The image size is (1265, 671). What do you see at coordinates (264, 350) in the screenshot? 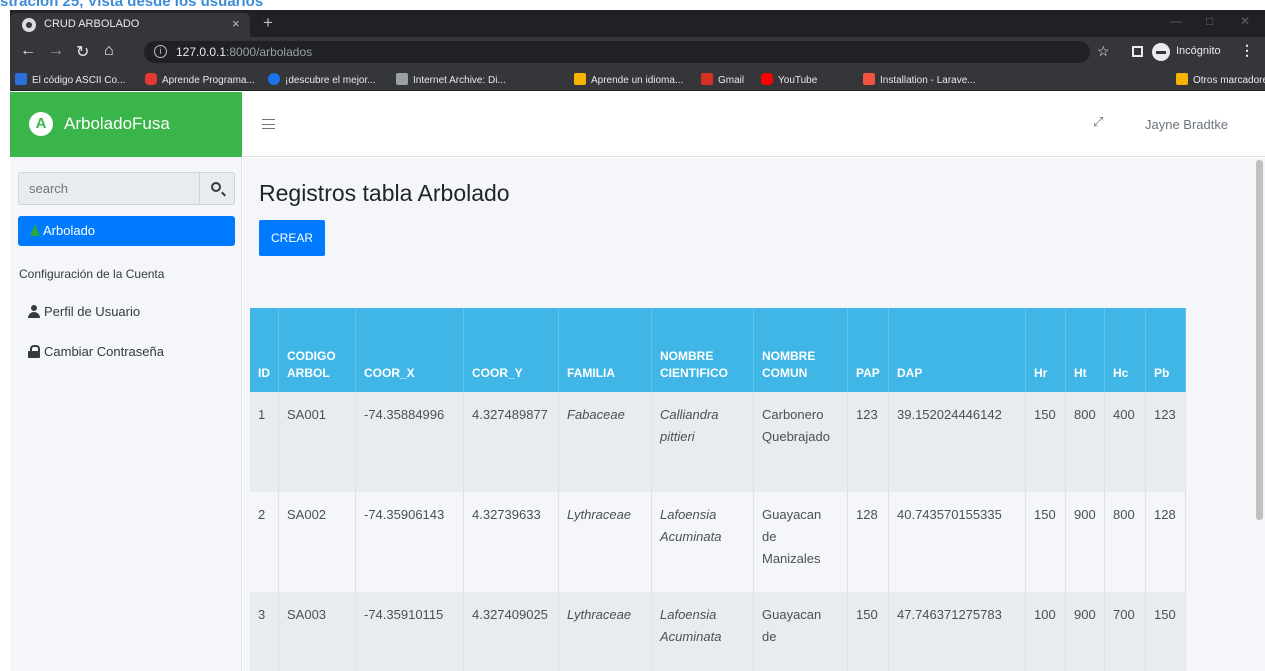
I see `column-header: ID` at bounding box center [264, 350].